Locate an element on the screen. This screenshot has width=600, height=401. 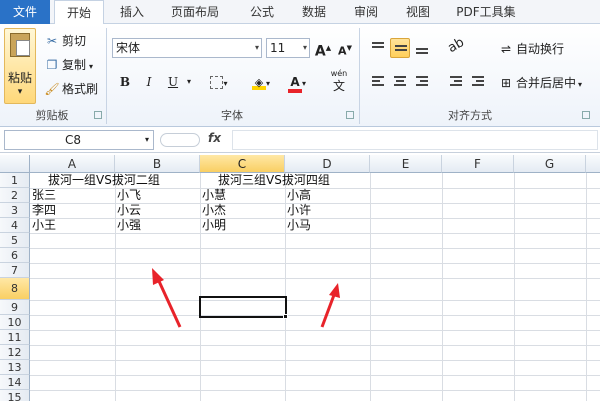
tab-file: 文件 is located at coordinates (25, 12).